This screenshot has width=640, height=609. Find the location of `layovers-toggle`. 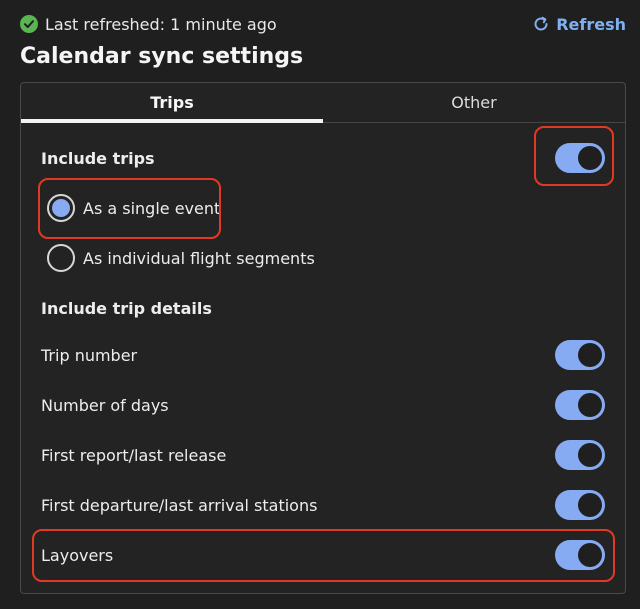

layovers-toggle is located at coordinates (580, 555).